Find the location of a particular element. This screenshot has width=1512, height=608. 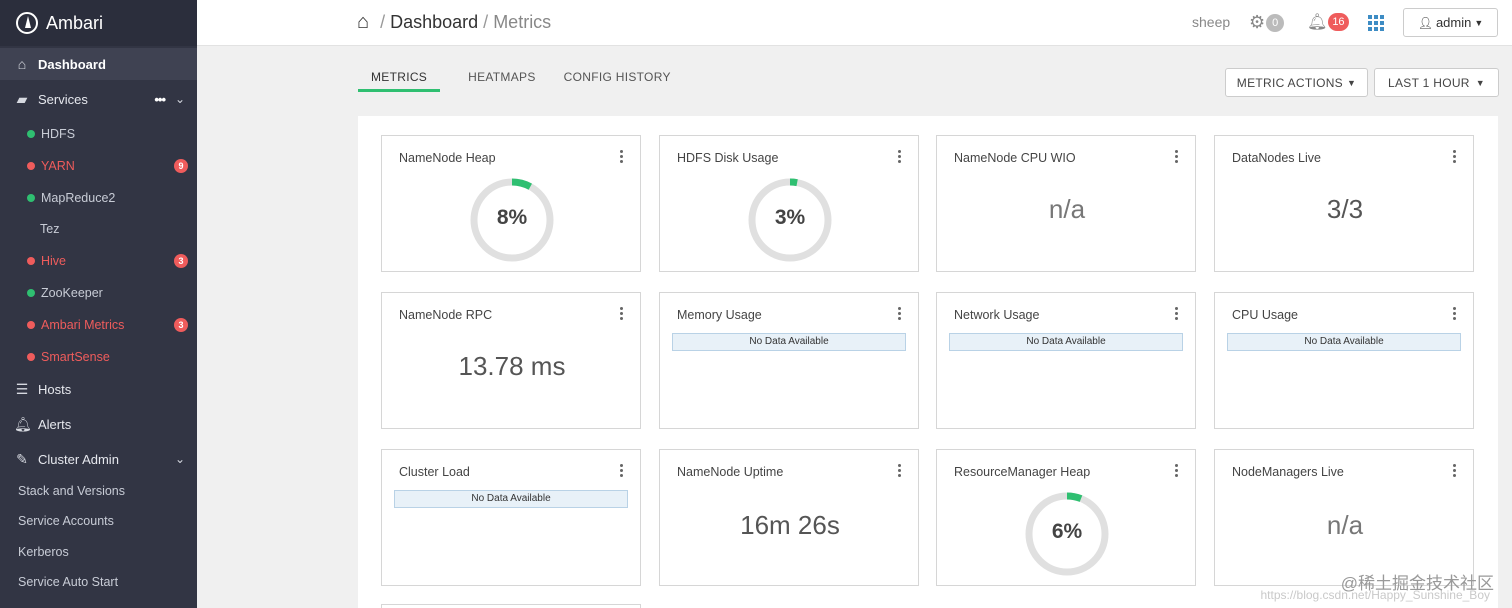

metric-widget: ResourceManager Heap 6% is located at coordinates (1066, 517).